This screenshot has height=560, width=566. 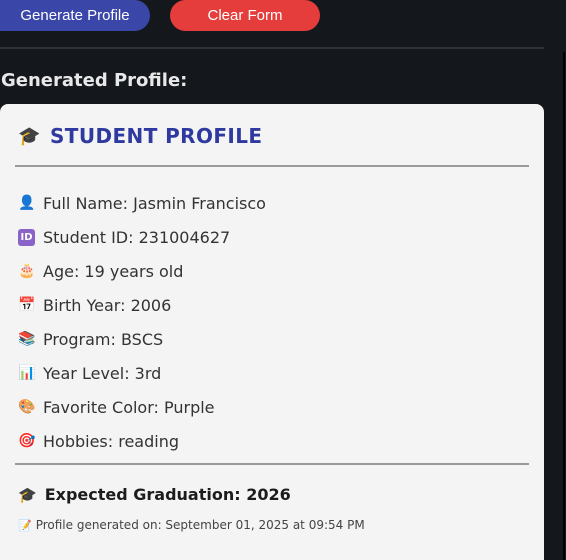 What do you see at coordinates (272, 464) in the screenshot?
I see `card-divider-bottom` at bounding box center [272, 464].